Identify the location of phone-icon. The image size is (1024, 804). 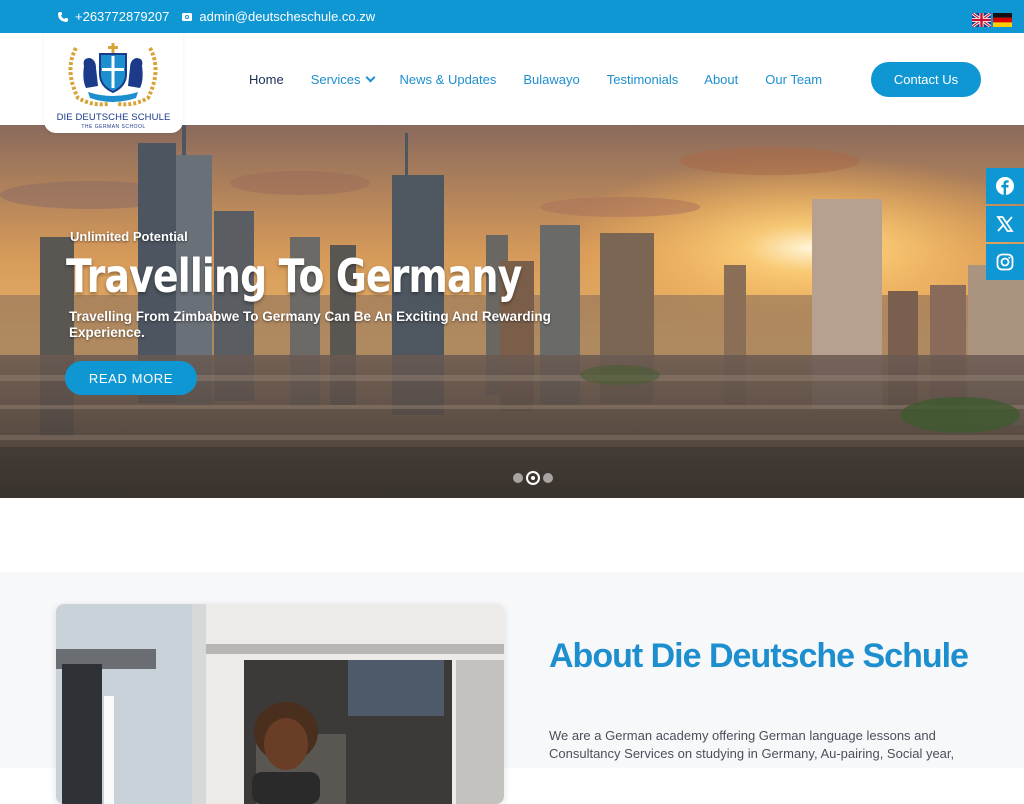
(63, 16).